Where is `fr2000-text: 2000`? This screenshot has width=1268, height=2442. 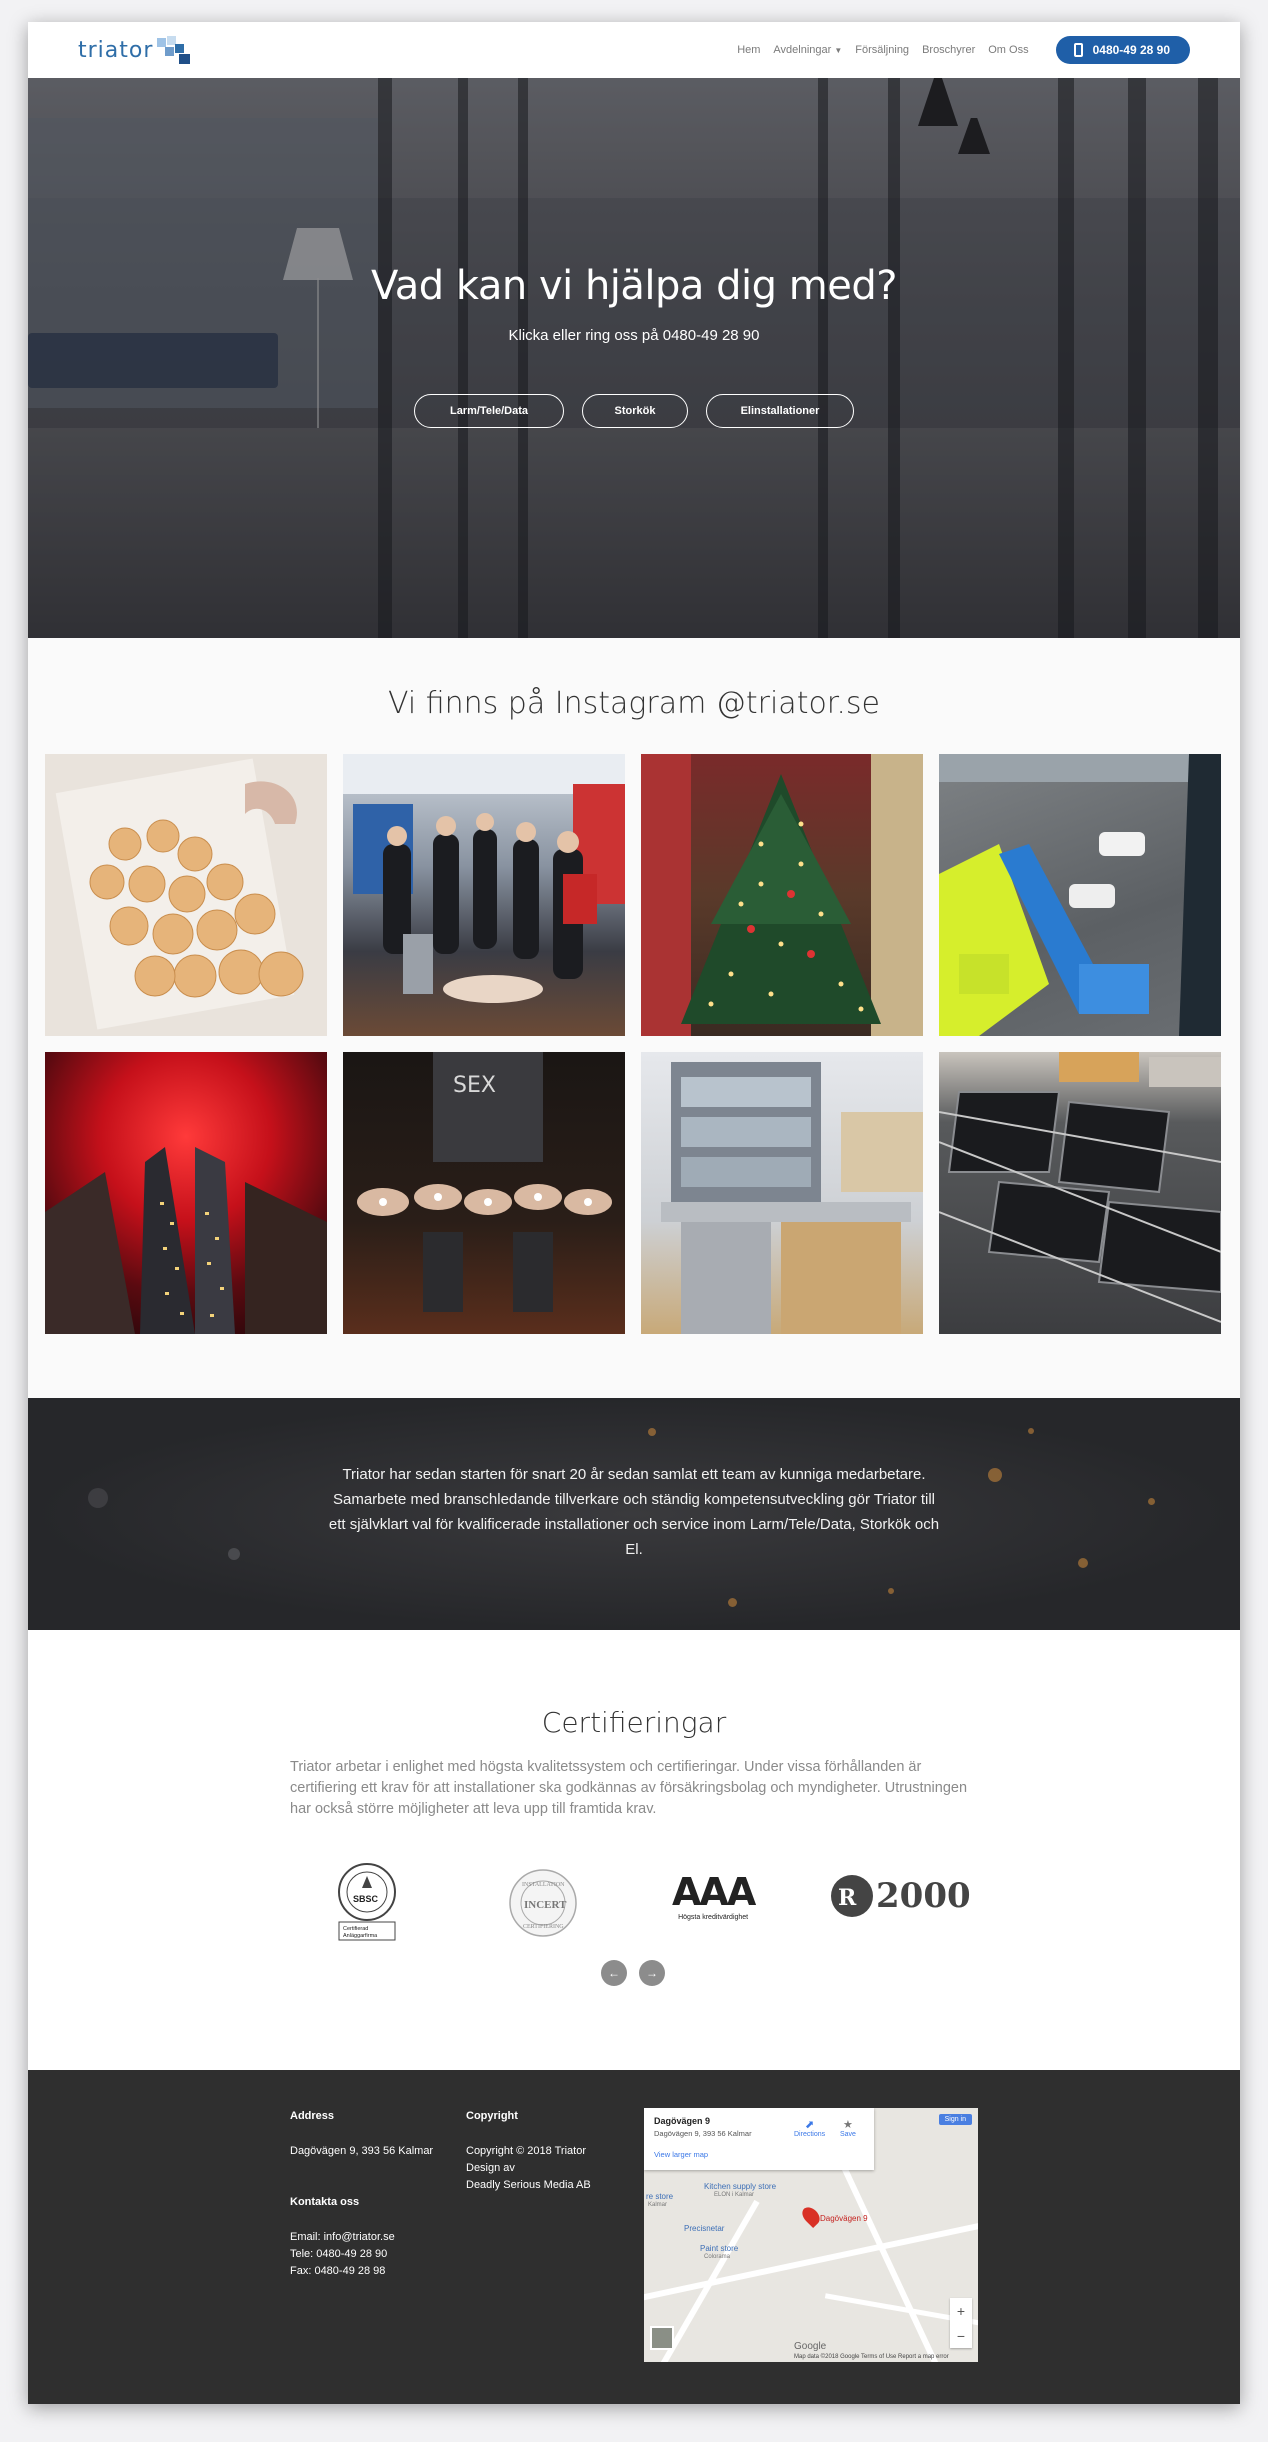
fr2000-text: 2000 is located at coordinates (923, 1896).